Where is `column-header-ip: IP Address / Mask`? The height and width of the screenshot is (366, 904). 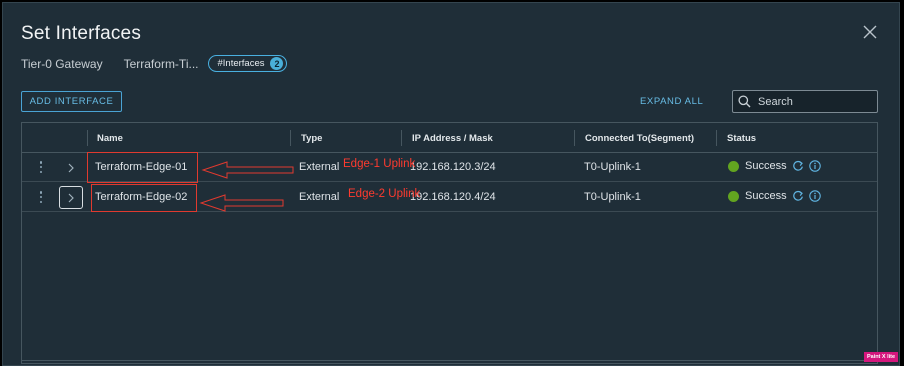 column-header-ip: IP Address / Mask is located at coordinates (452, 138).